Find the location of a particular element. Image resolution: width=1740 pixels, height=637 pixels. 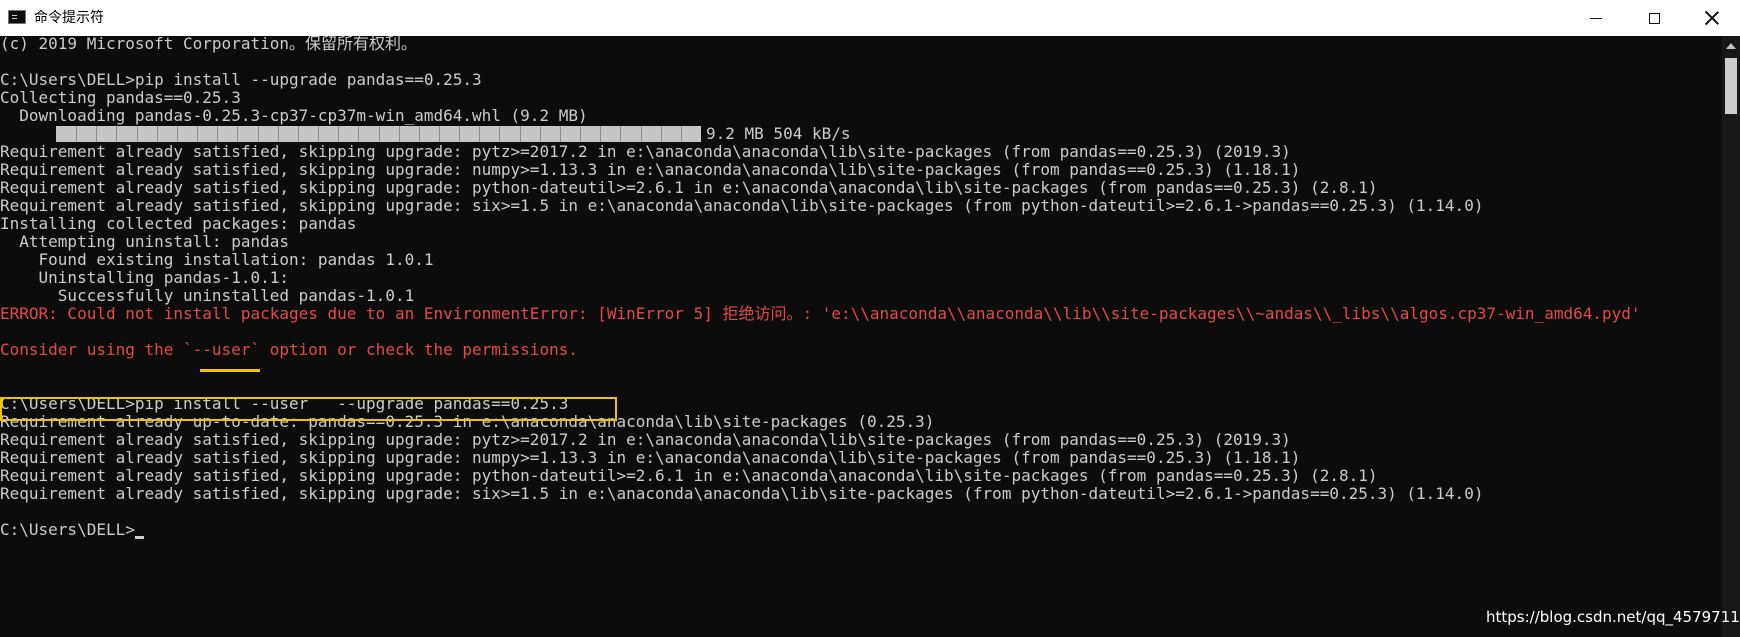

minimize-button is located at coordinates (1596, 18).